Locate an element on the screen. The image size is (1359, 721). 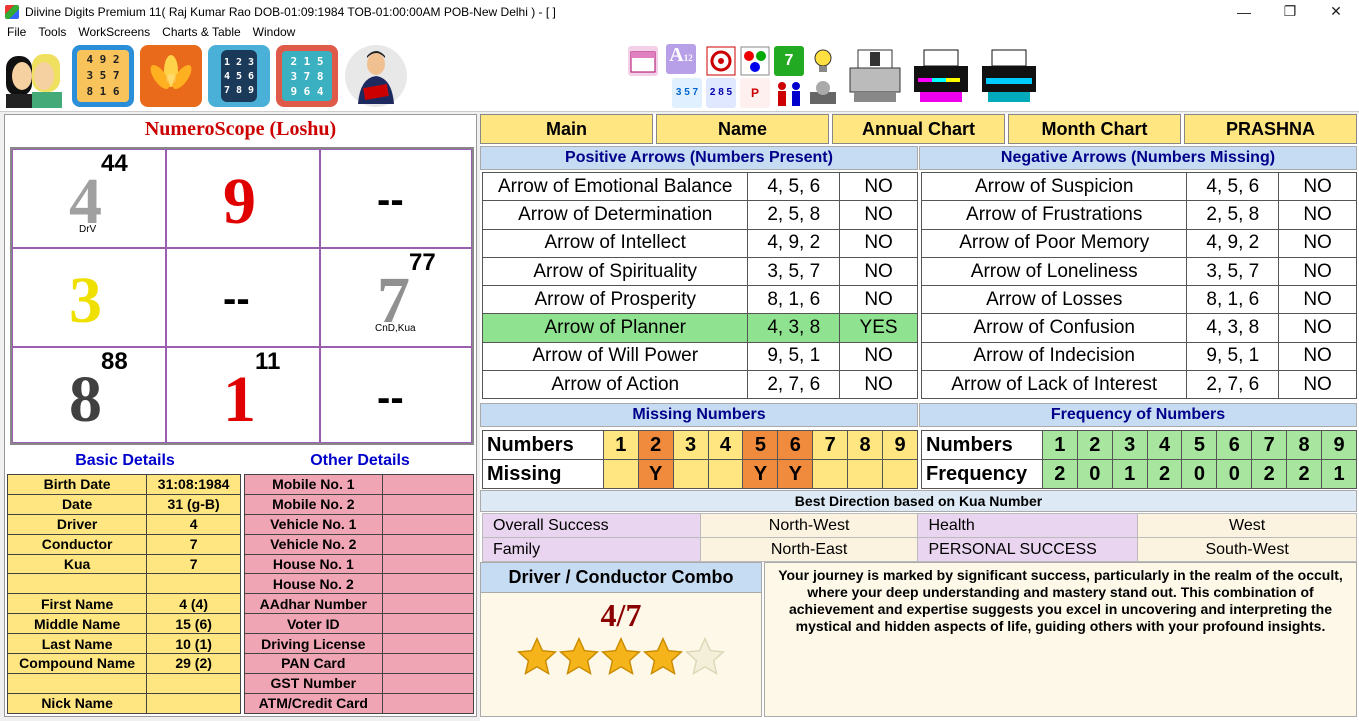
printer-2-icon is located at coordinates (941, 77).